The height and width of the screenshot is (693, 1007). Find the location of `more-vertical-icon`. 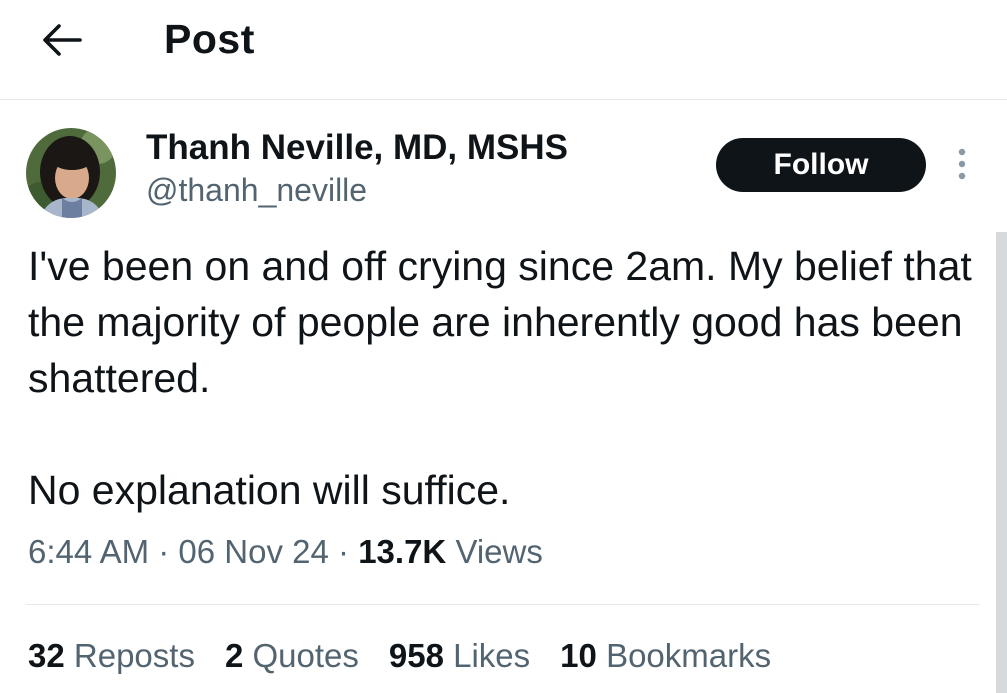

more-vertical-icon is located at coordinates (962, 164).